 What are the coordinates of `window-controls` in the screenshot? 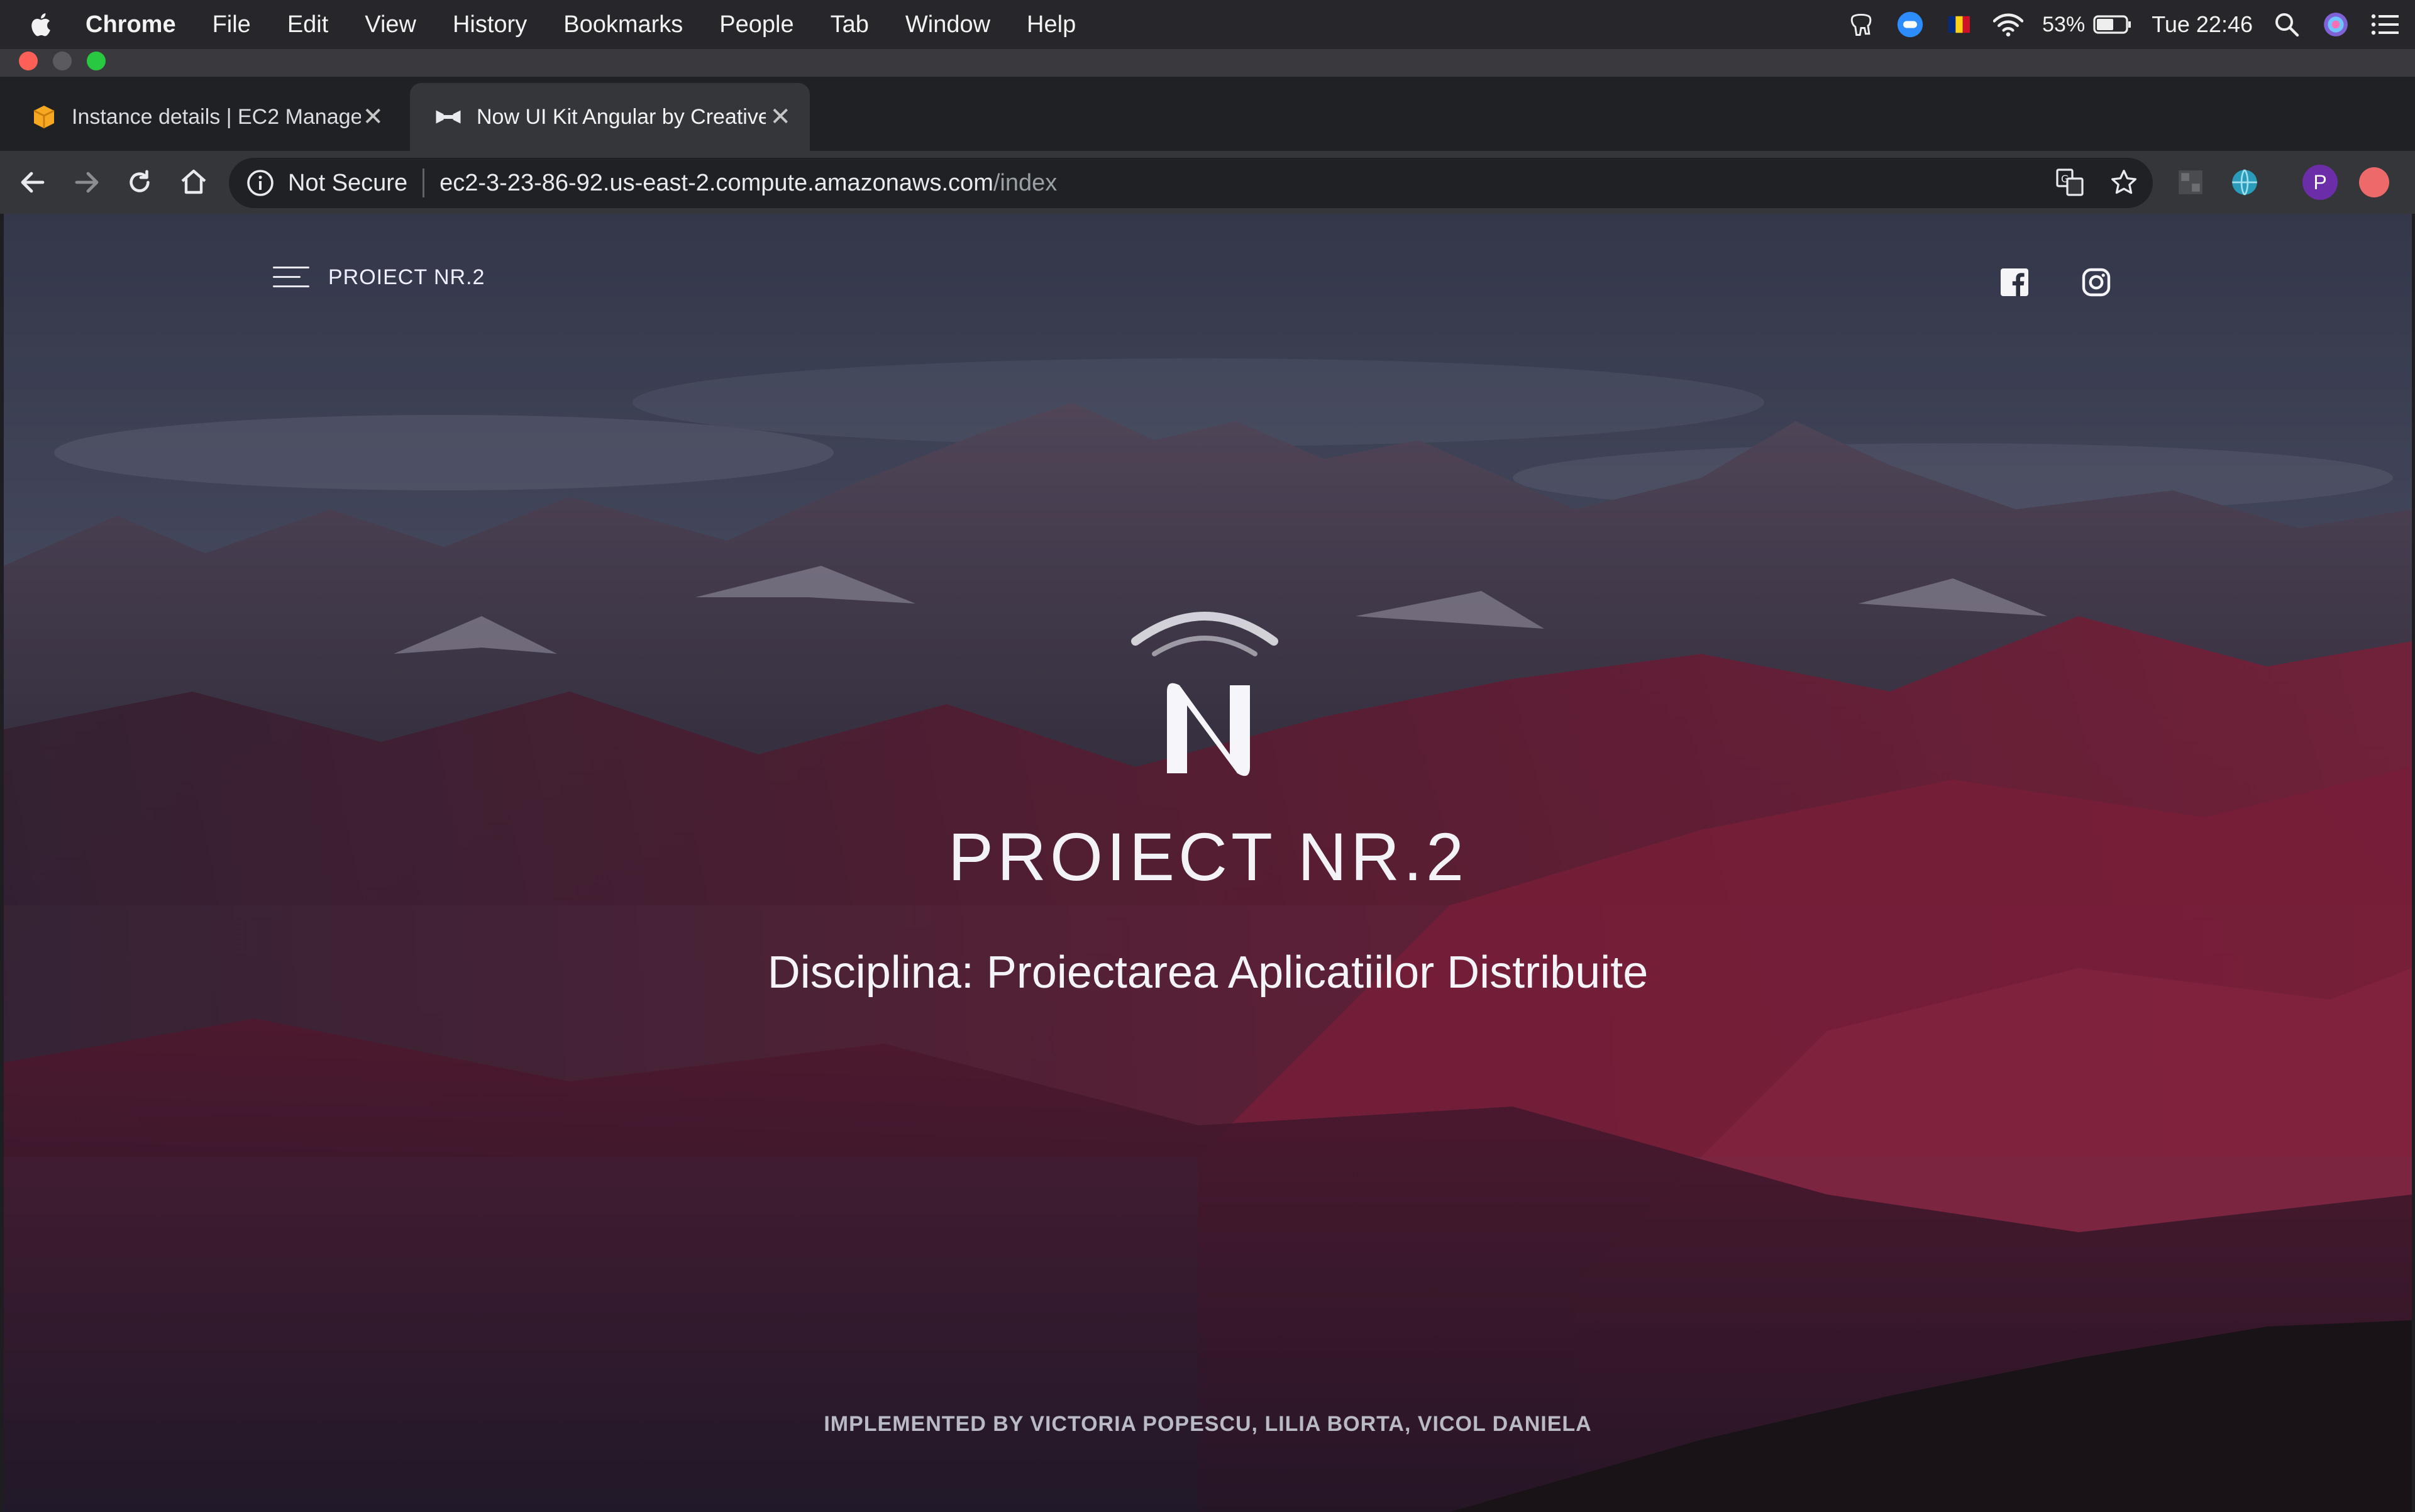 It's located at (70, 61).